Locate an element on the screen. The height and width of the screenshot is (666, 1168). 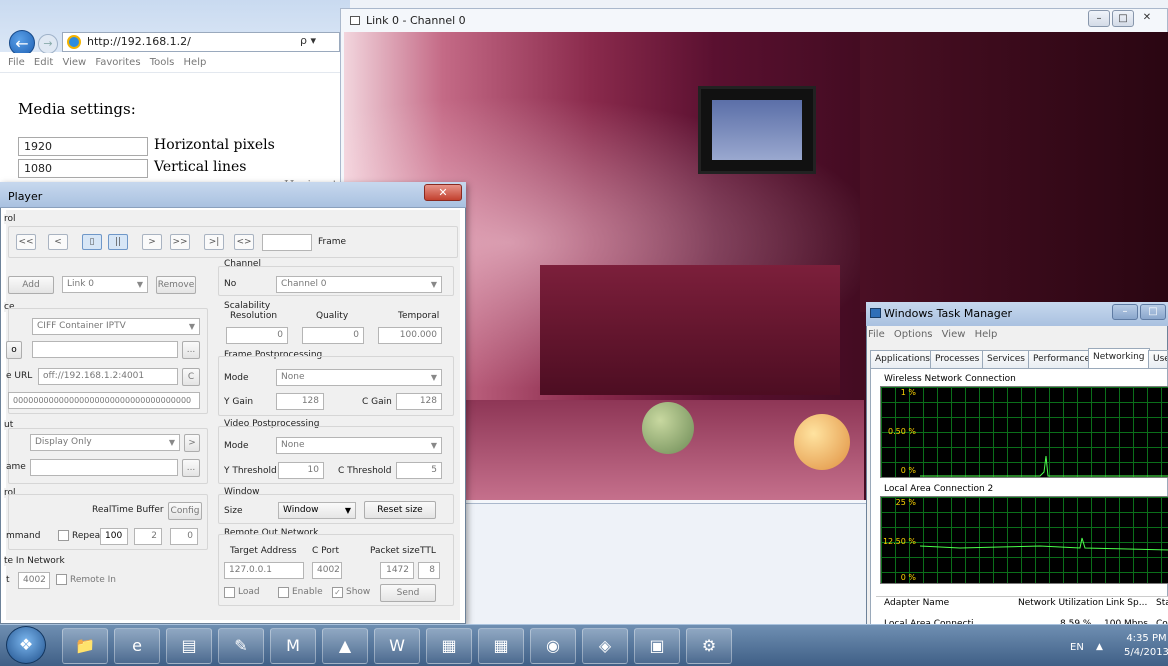
language-indicator: EN is located at coordinates (1077, 647).